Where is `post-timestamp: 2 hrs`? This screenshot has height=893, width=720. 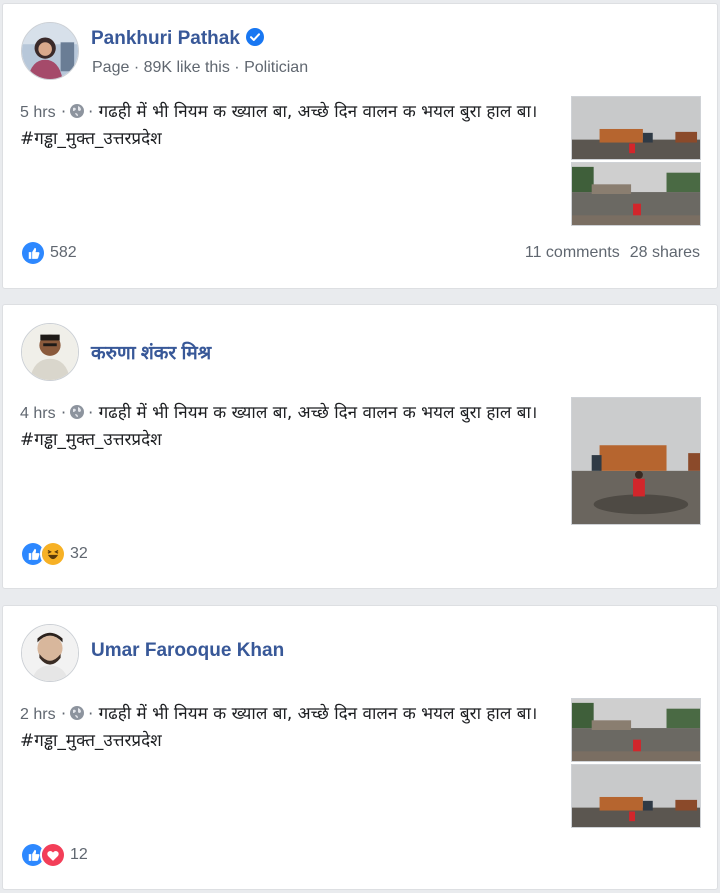
post-timestamp: 2 hrs is located at coordinates (38, 714).